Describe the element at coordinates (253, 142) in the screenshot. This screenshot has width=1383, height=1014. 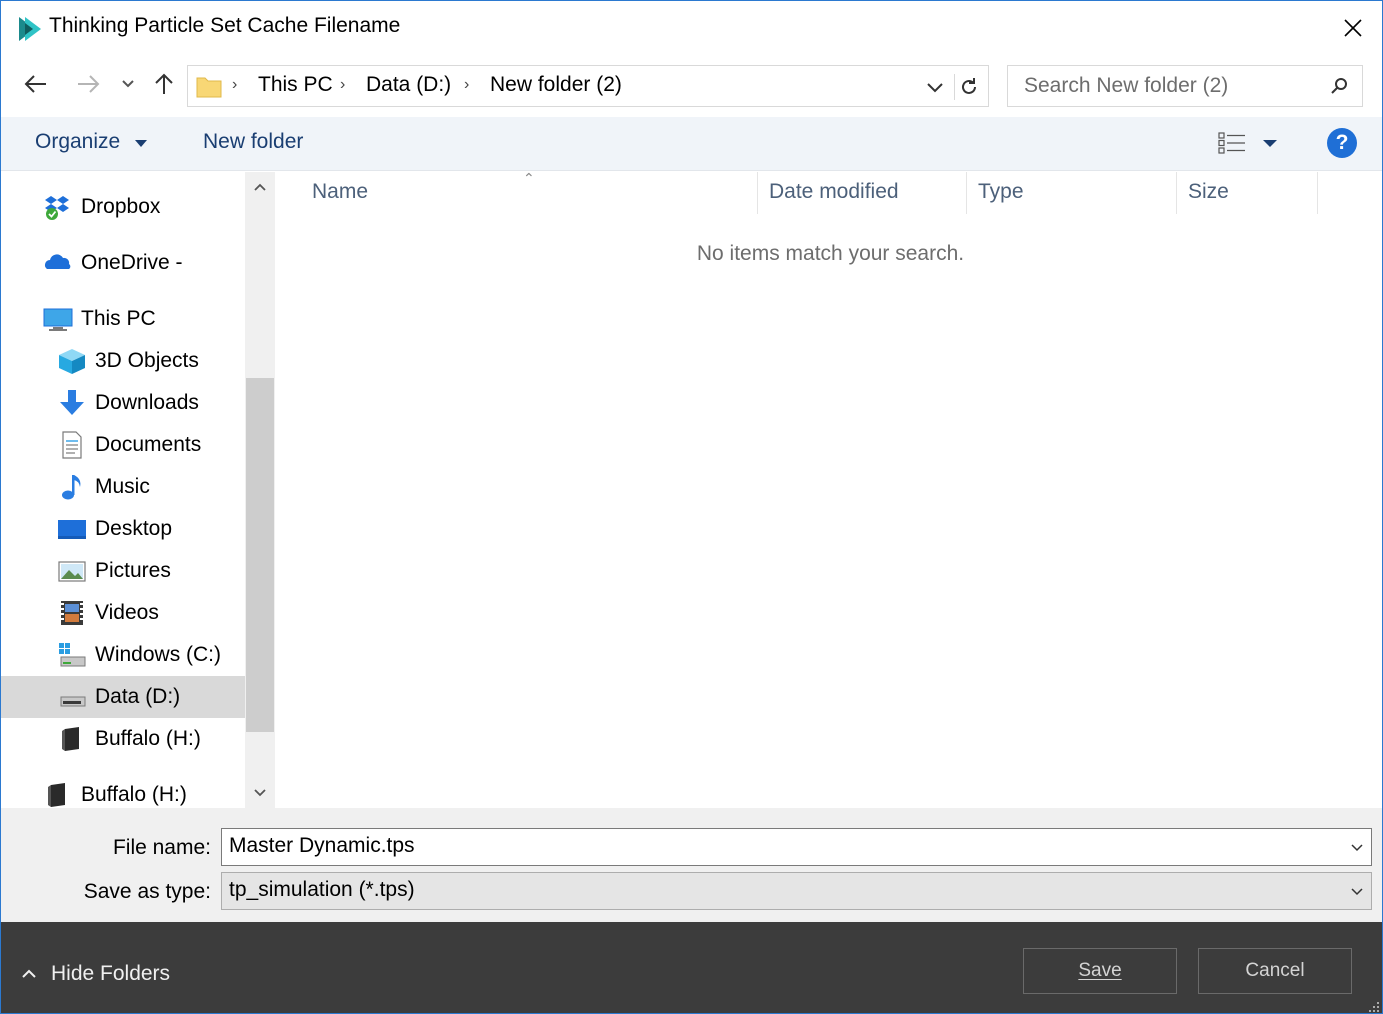
I see `new-folder-button: New folder` at that location.